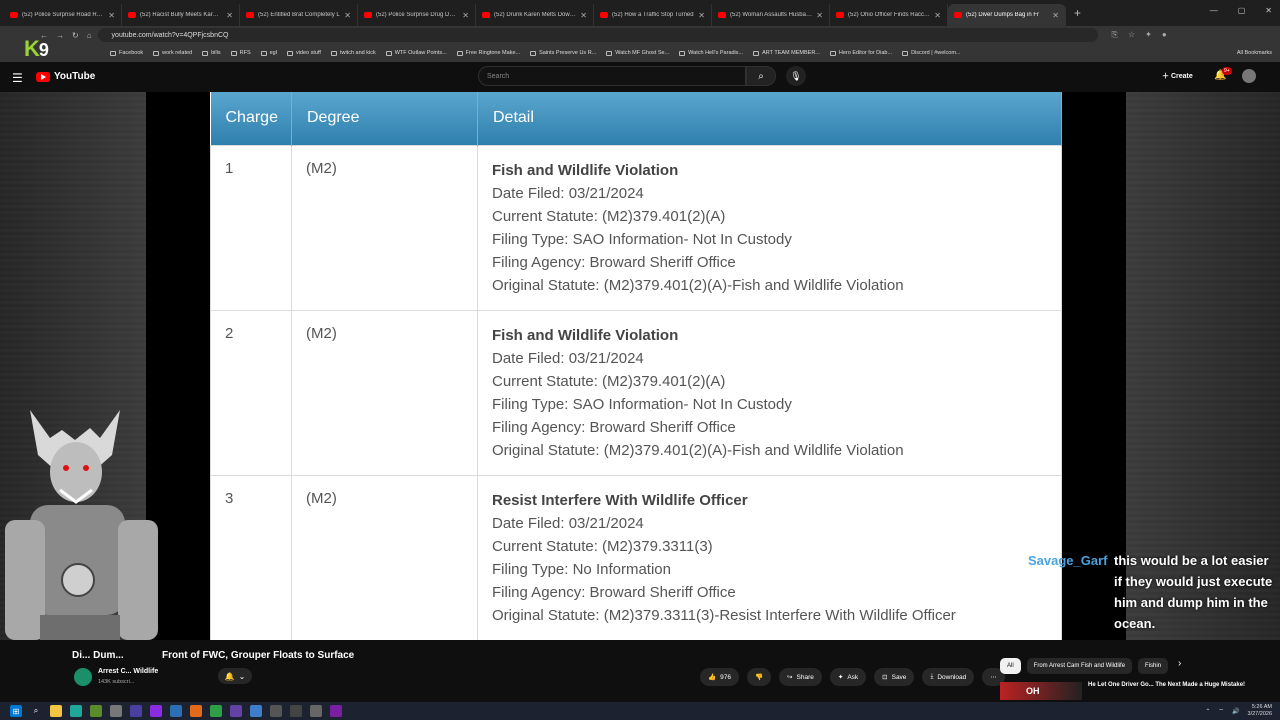 The image size is (1280, 720). I want to click on chip-from-channel: From Arrest Cam Fish and Wildlife, so click(1079, 666).